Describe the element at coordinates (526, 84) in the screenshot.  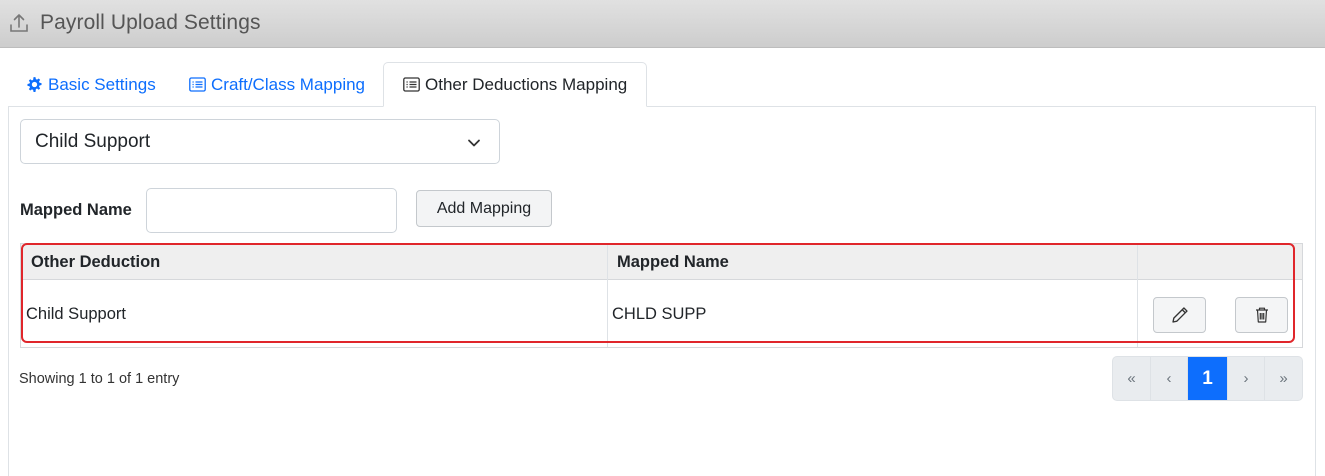
I see `tab-label: Other Deductions Mapping` at that location.